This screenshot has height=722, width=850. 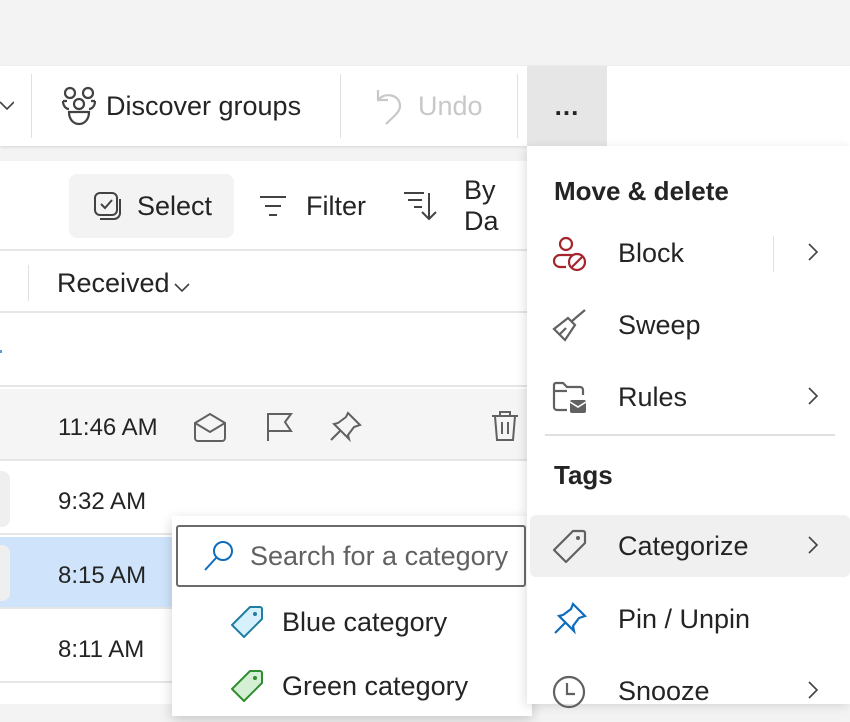 I want to click on split-divider, so click(x=773, y=254).